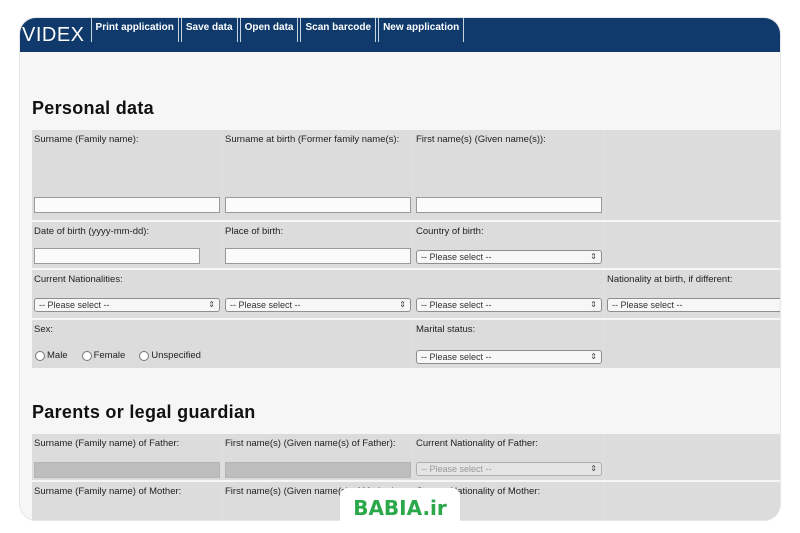 The image size is (800, 533). Describe the element at coordinates (509, 469) in the screenshot. I see `father-nationality-select: -- Please select -- ⇕` at that location.